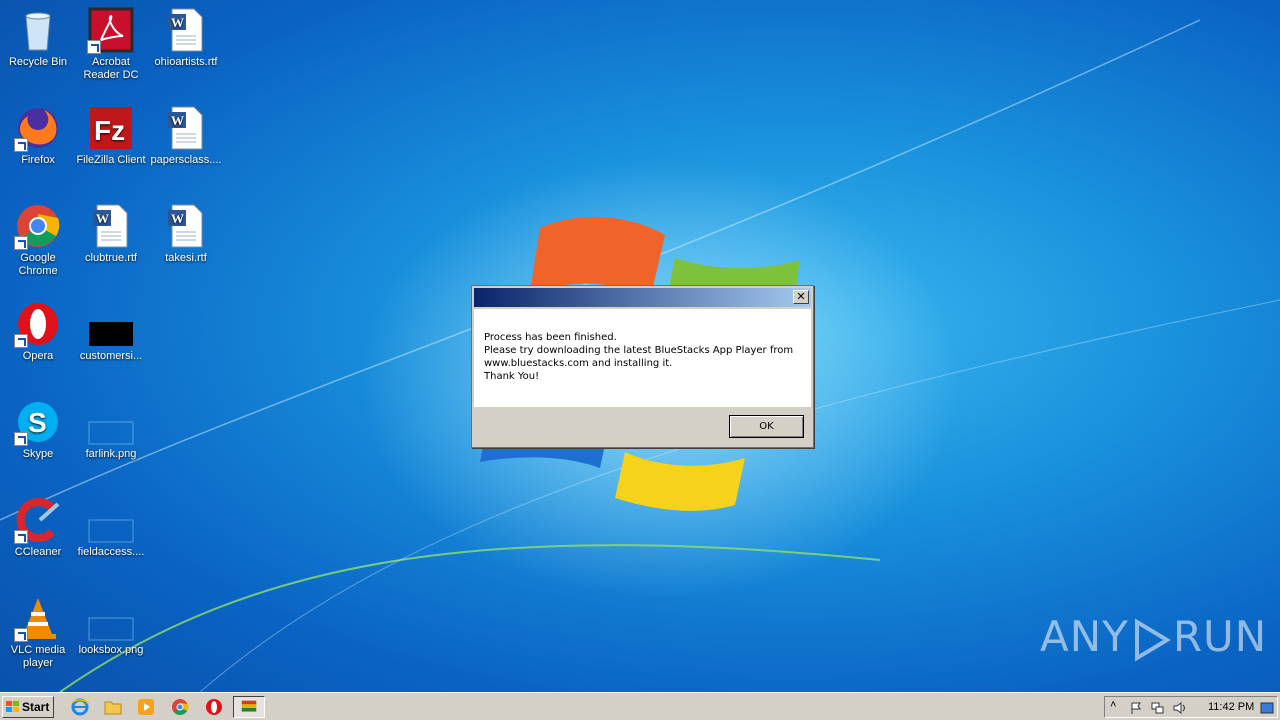  What do you see at coordinates (38, 356) in the screenshot?
I see `icon-label: Opera` at bounding box center [38, 356].